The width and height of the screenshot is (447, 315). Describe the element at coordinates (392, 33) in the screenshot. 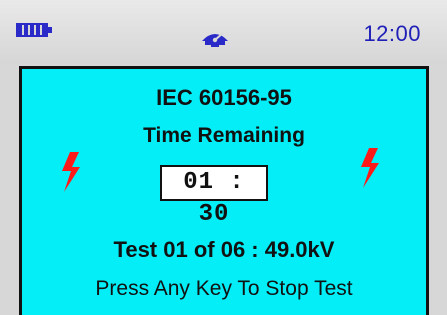

I see `clock-time: 12:00` at that location.